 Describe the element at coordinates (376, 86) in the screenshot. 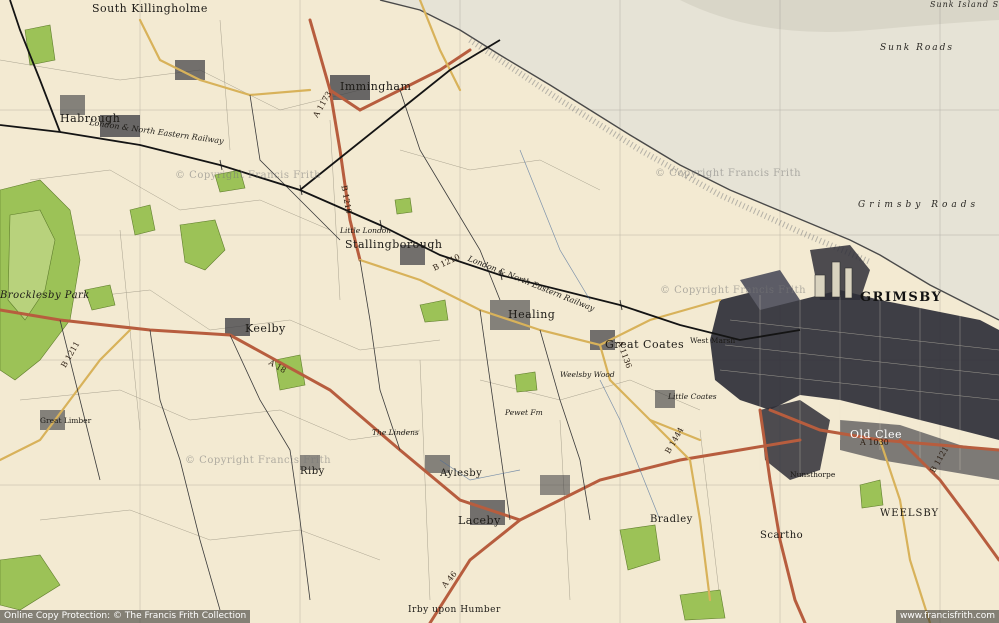

I see `label-immingham: Immingham` at that location.